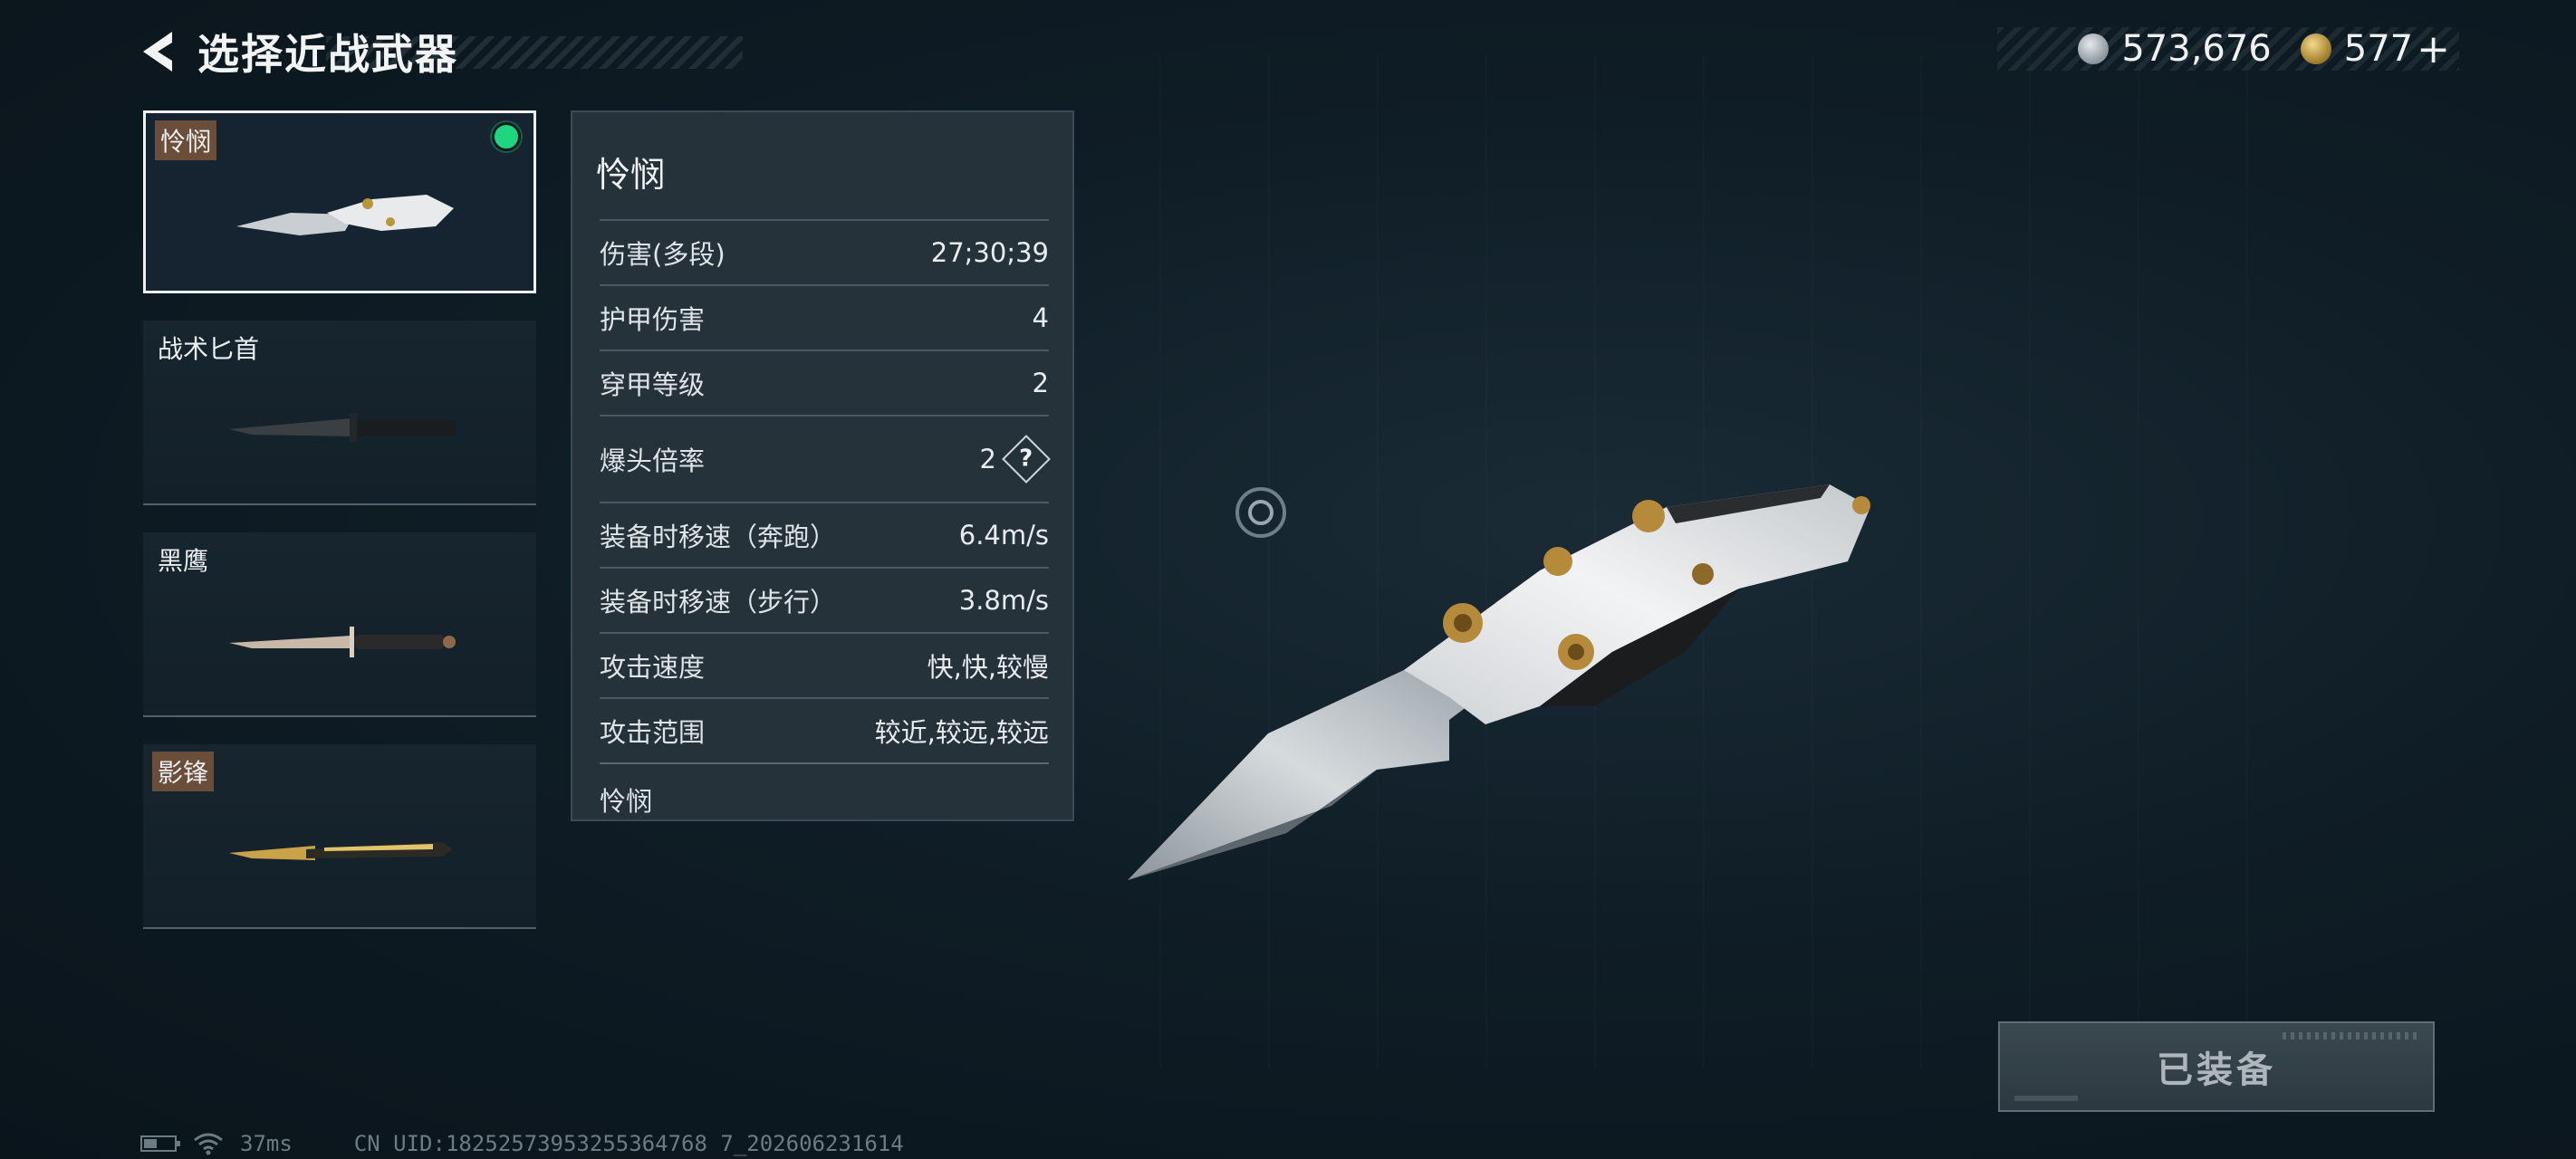 Image resolution: width=2576 pixels, height=1159 pixels. What do you see at coordinates (824, 251) in the screenshot?
I see `stat-row-damage: 伤害(多段) 27;30;39` at bounding box center [824, 251].